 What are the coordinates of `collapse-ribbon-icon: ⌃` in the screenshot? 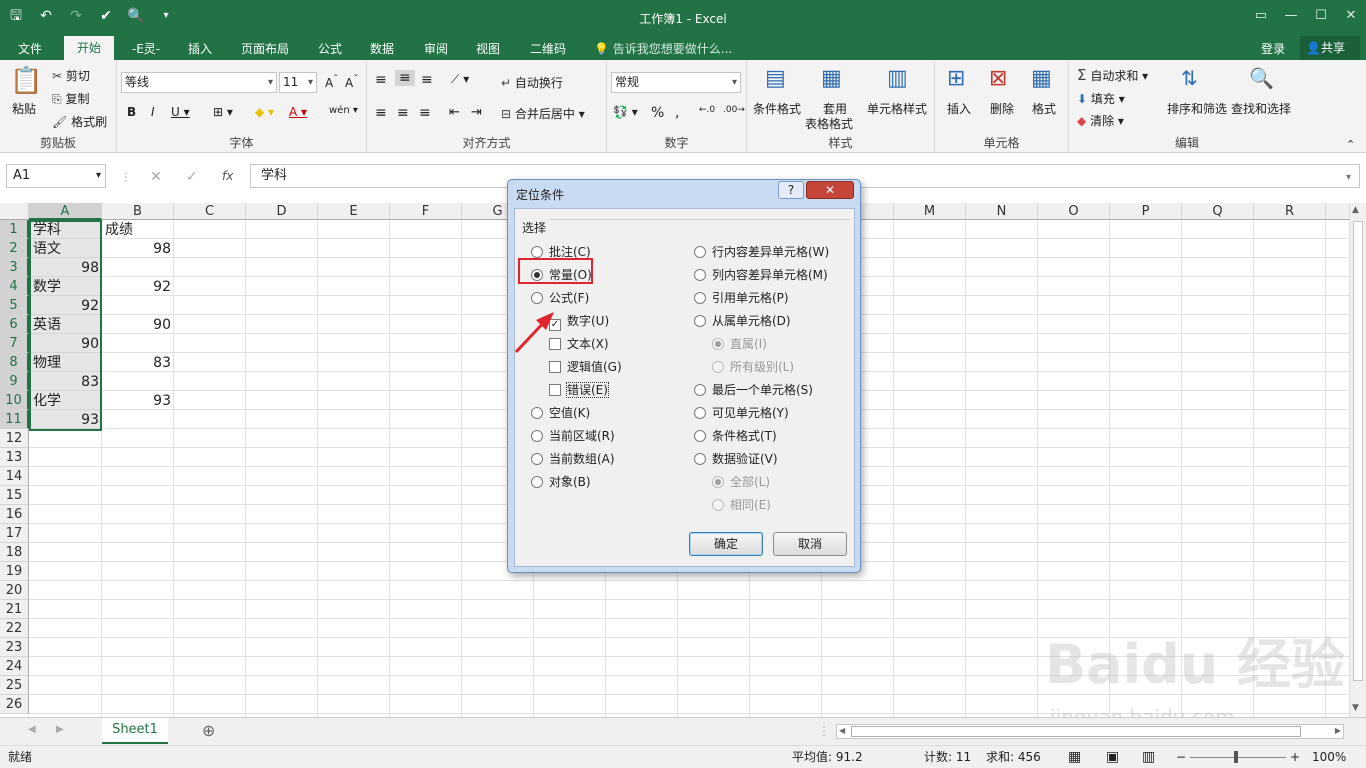 It's located at (1350, 144).